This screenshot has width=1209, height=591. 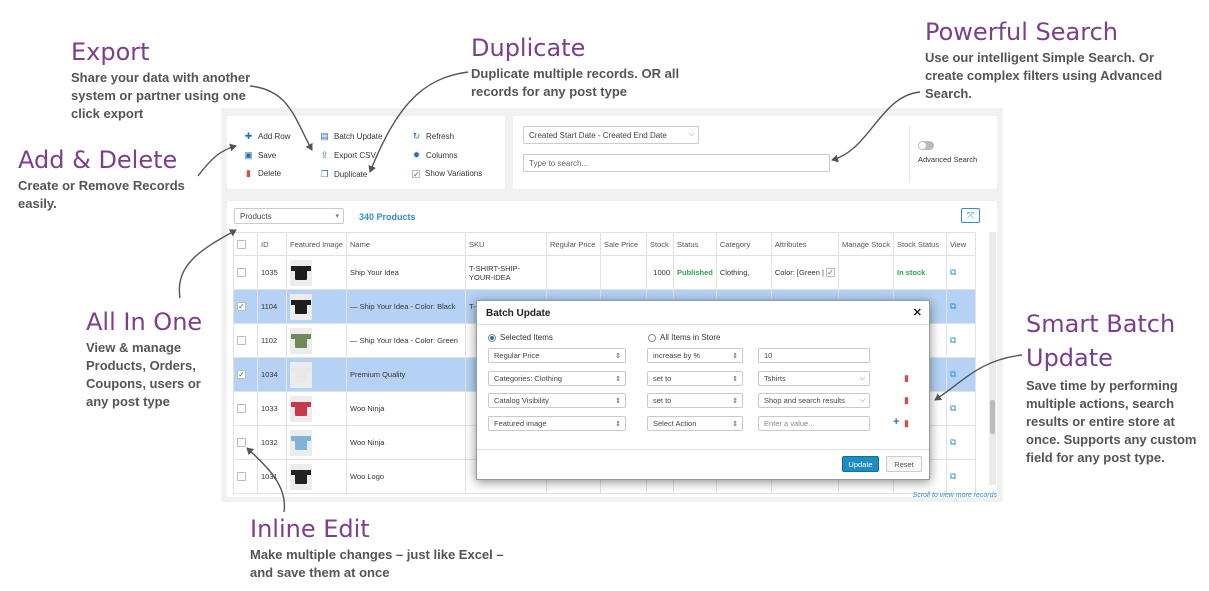 What do you see at coordinates (695, 423) in the screenshot?
I see `batch-action-select: Select Action ⇕` at bounding box center [695, 423].